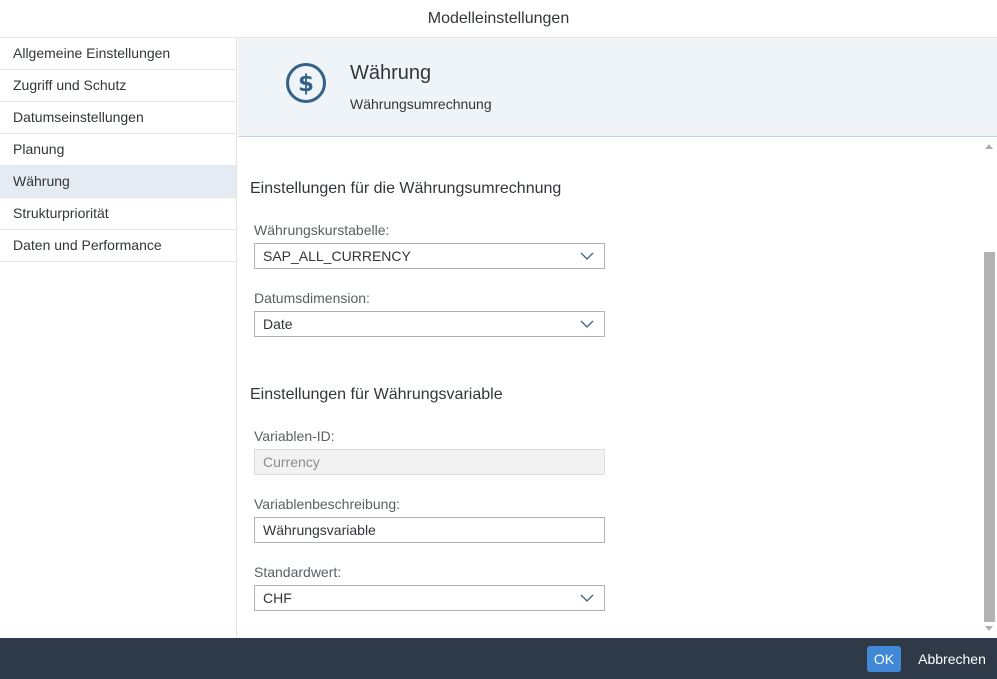 Image resolution: width=997 pixels, height=679 pixels. Describe the element at coordinates (118, 54) in the screenshot. I see `nav-item-allgemeine-einstellungen: Allgemeine Einstellungen` at that location.